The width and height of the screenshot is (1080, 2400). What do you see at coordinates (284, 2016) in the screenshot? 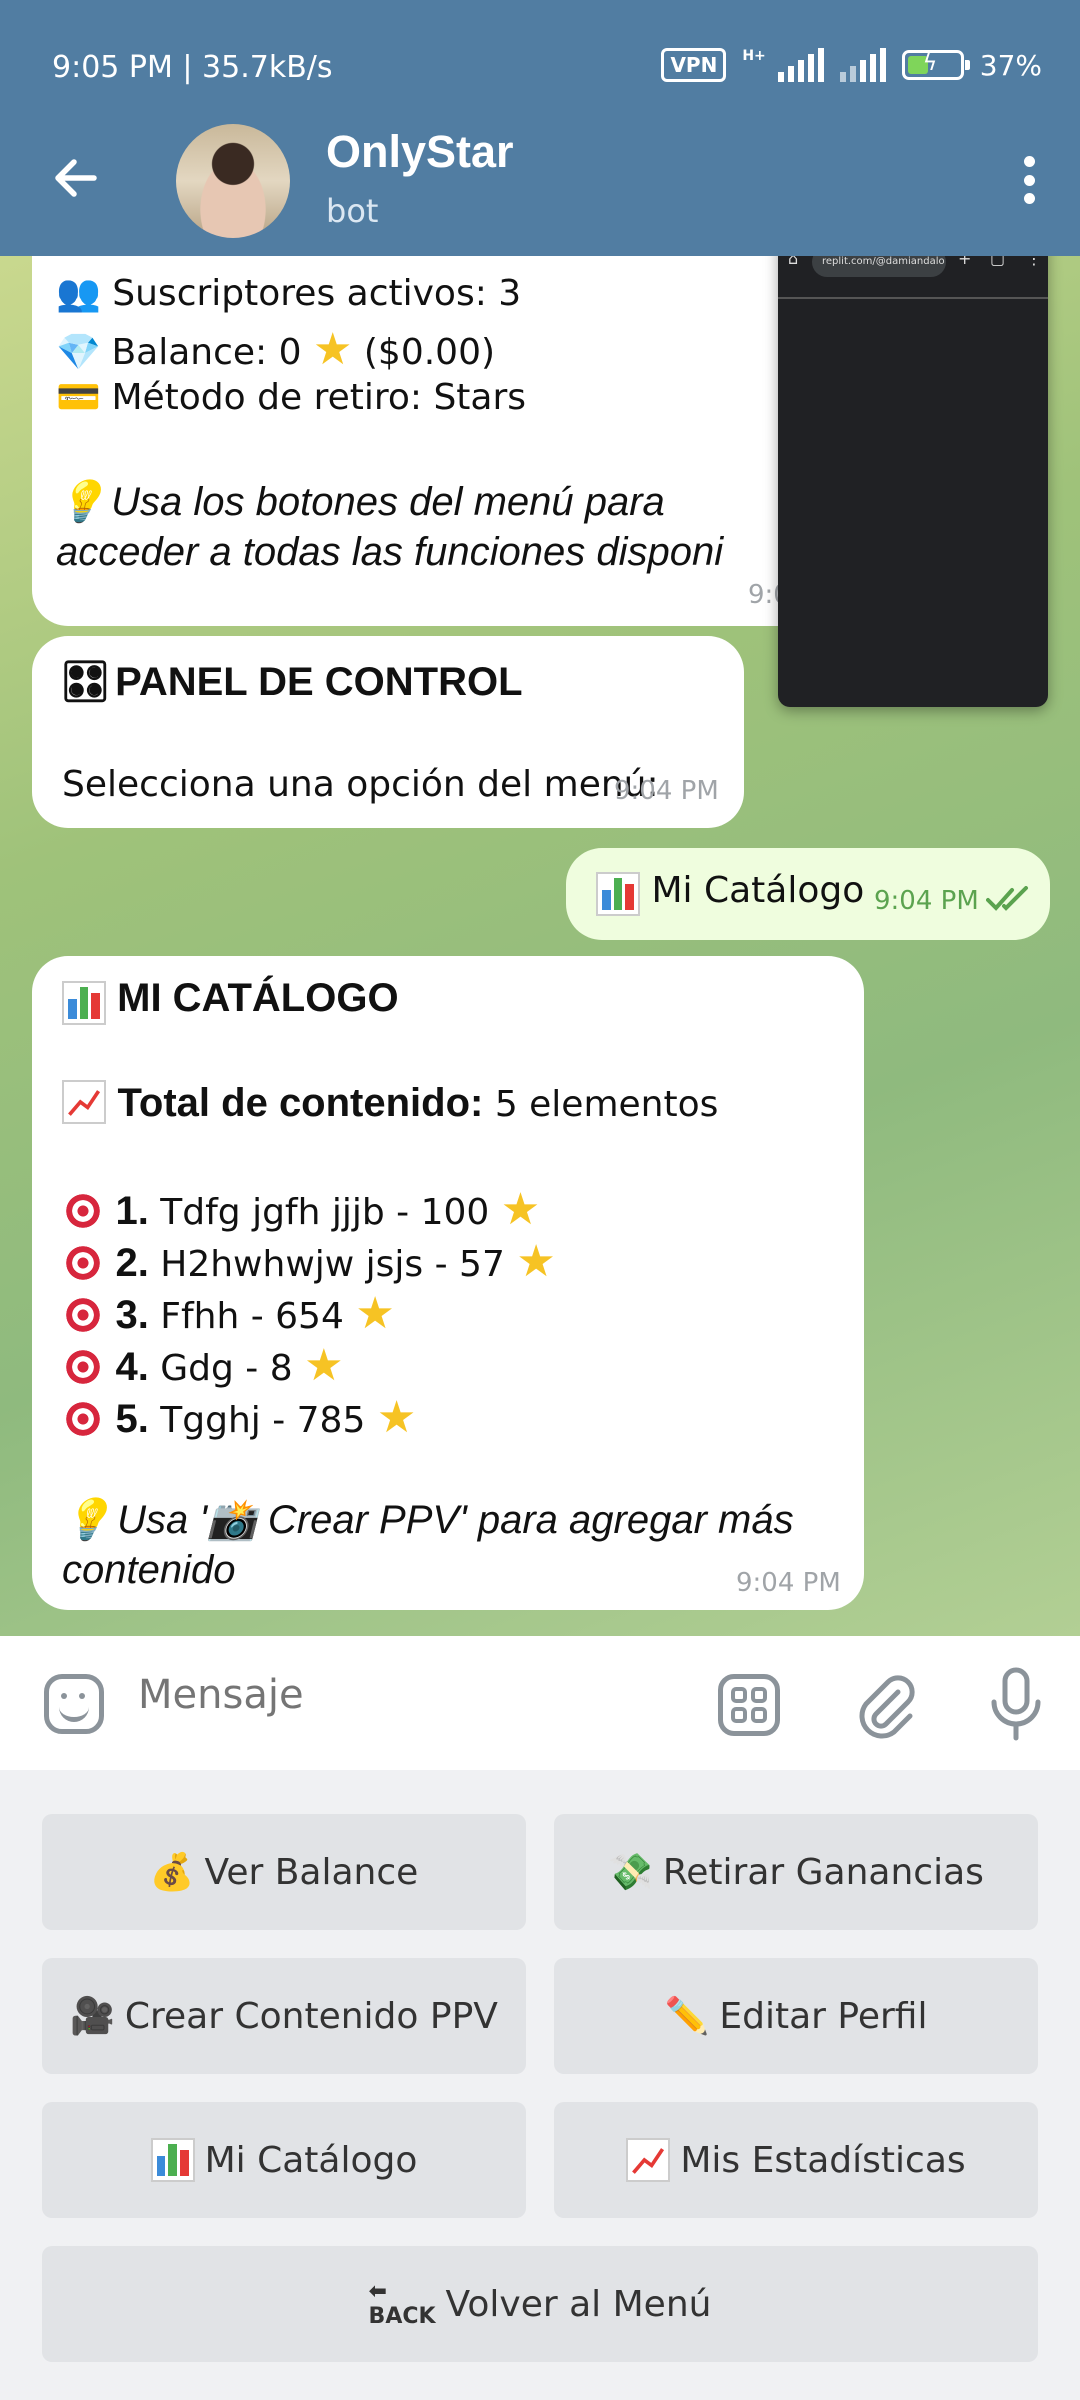
I see `crear-contenido-ppv-button: 🎥 Crear Contenido PPV` at bounding box center [284, 2016].